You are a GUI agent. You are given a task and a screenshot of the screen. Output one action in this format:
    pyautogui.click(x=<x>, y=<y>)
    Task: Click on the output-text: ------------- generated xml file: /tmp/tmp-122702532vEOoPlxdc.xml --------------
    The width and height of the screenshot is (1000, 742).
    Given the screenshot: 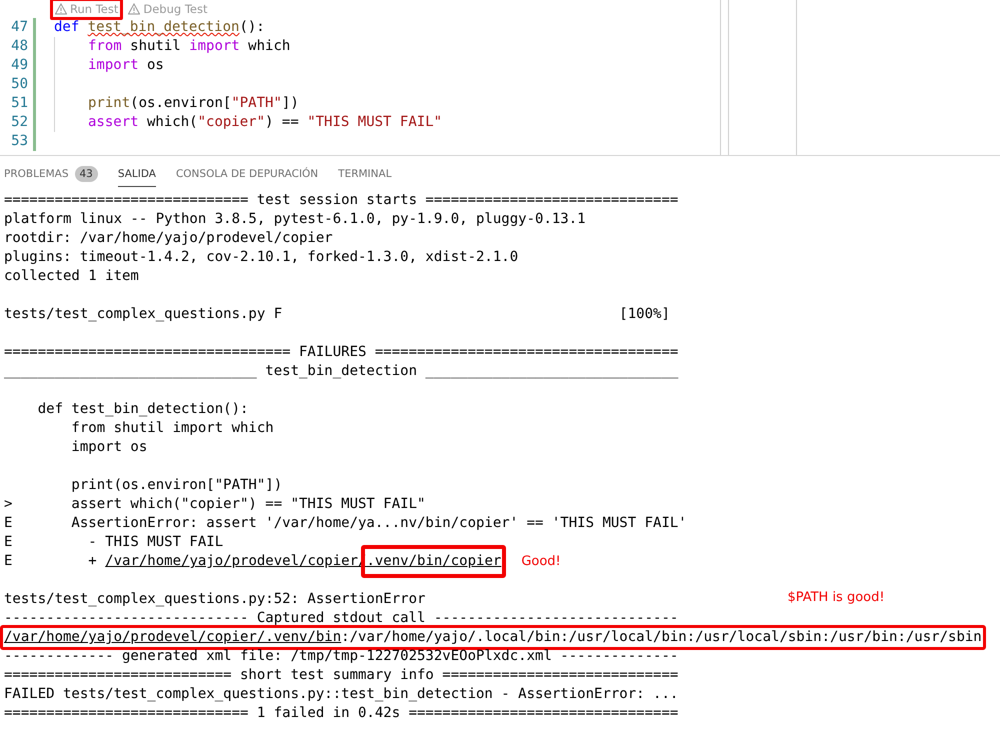 What is the action you would take?
    pyautogui.click(x=341, y=656)
    